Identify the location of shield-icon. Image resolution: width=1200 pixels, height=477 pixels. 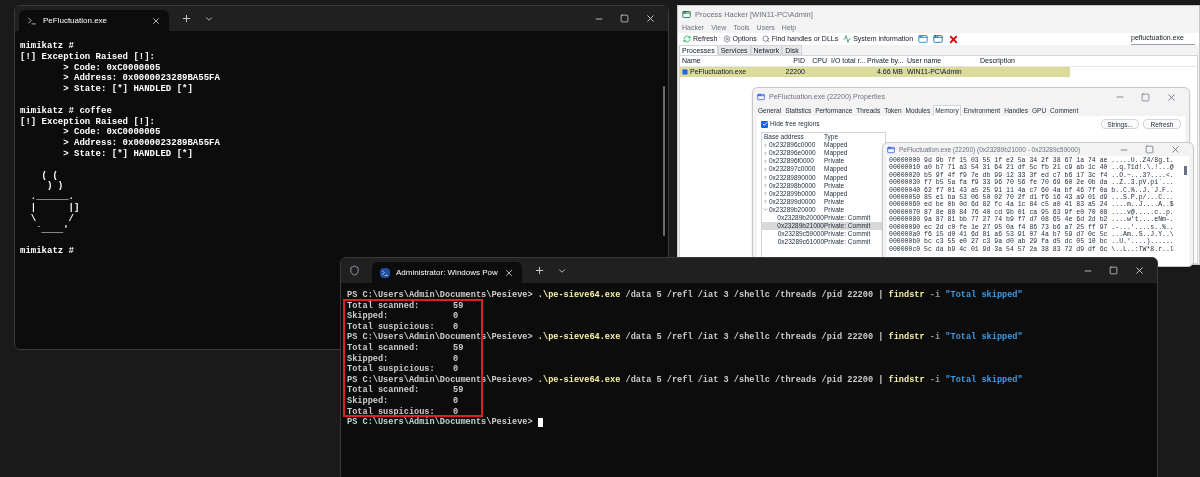
(354, 270).